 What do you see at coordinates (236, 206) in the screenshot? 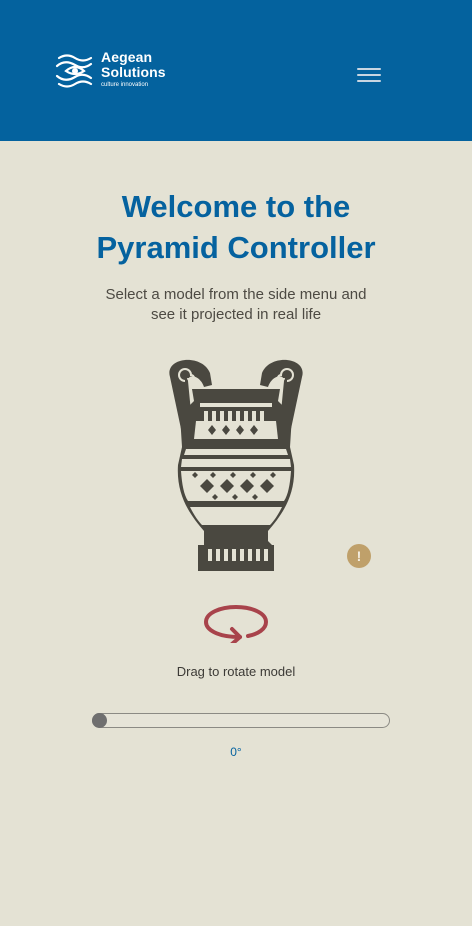
I see `title-line-1: Welcome to the` at bounding box center [236, 206].